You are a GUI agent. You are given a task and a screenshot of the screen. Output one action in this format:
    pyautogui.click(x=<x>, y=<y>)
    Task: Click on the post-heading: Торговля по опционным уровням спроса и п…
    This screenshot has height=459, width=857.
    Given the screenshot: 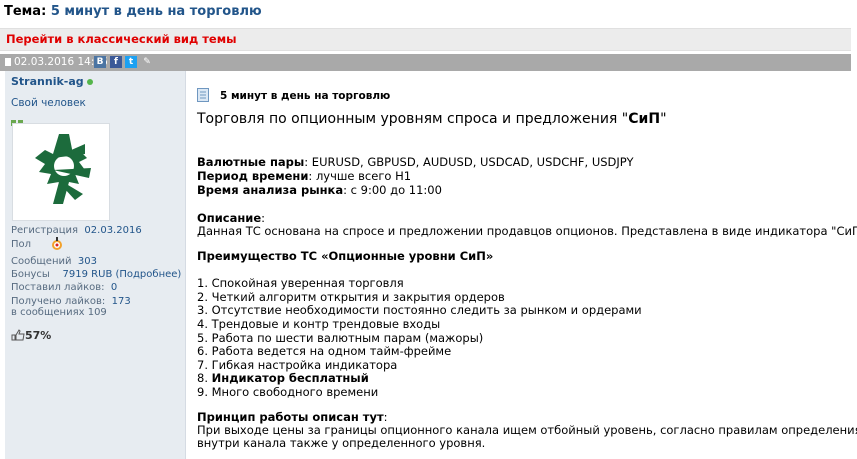 What is the action you would take?
    pyautogui.click(x=432, y=119)
    